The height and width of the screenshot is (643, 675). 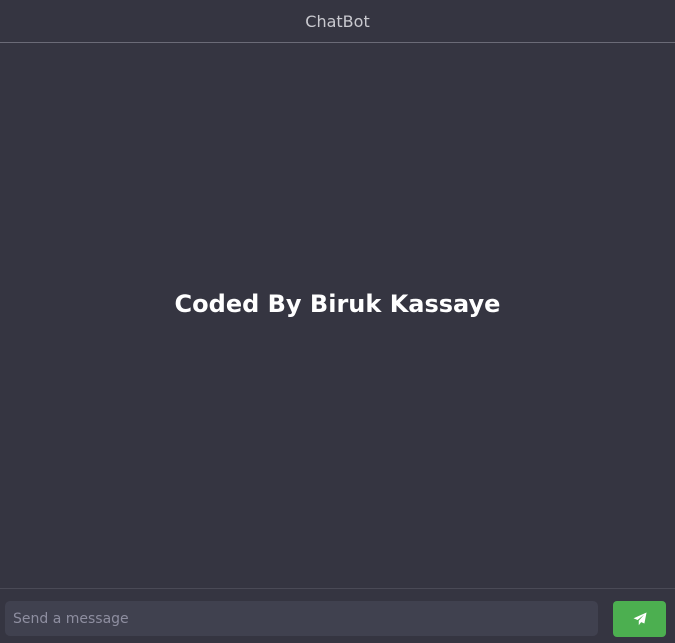 I want to click on page-title: ChatBot, so click(x=337, y=21).